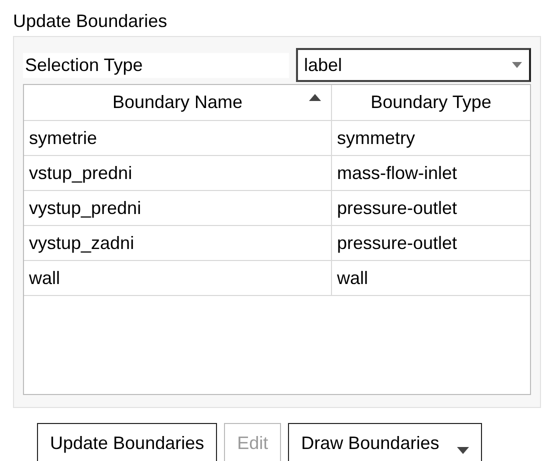  Describe the element at coordinates (178, 243) in the screenshot. I see `table-cell: vystup_zadni` at that location.